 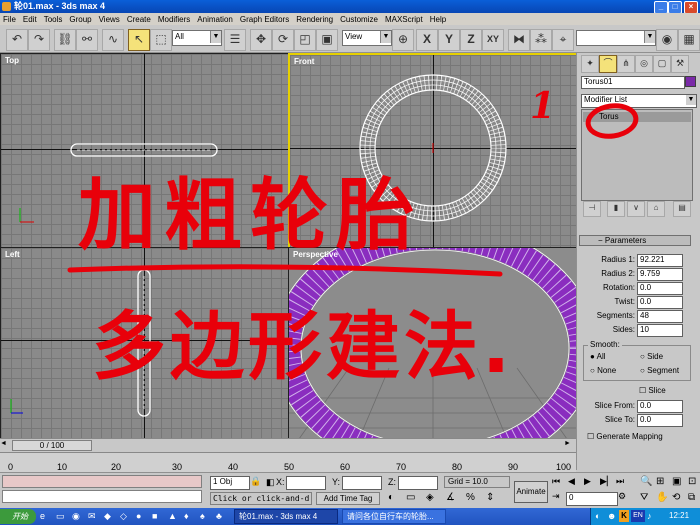 What do you see at coordinates (42, 516) in the screenshot?
I see `quicklaunch-ie-icon: e` at bounding box center [42, 516].